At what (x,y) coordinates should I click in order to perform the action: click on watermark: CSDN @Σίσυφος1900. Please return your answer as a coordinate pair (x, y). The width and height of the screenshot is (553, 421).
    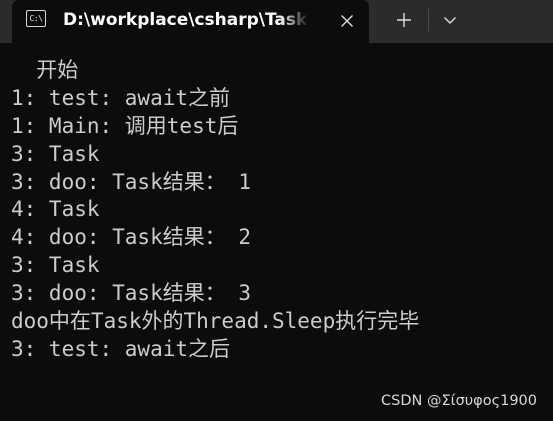
    Looking at the image, I should click on (459, 401).